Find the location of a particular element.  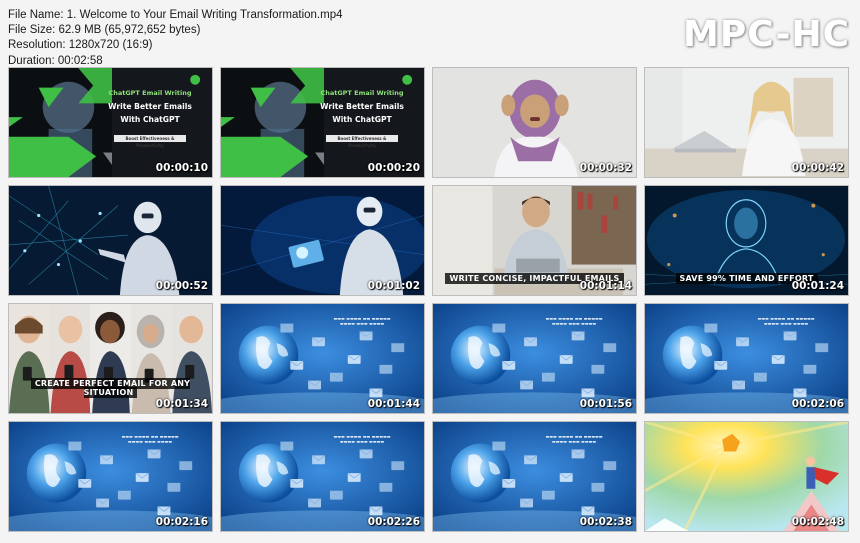

resolution-line: Resolution: 1280x720 (16:9) is located at coordinates (80, 45).